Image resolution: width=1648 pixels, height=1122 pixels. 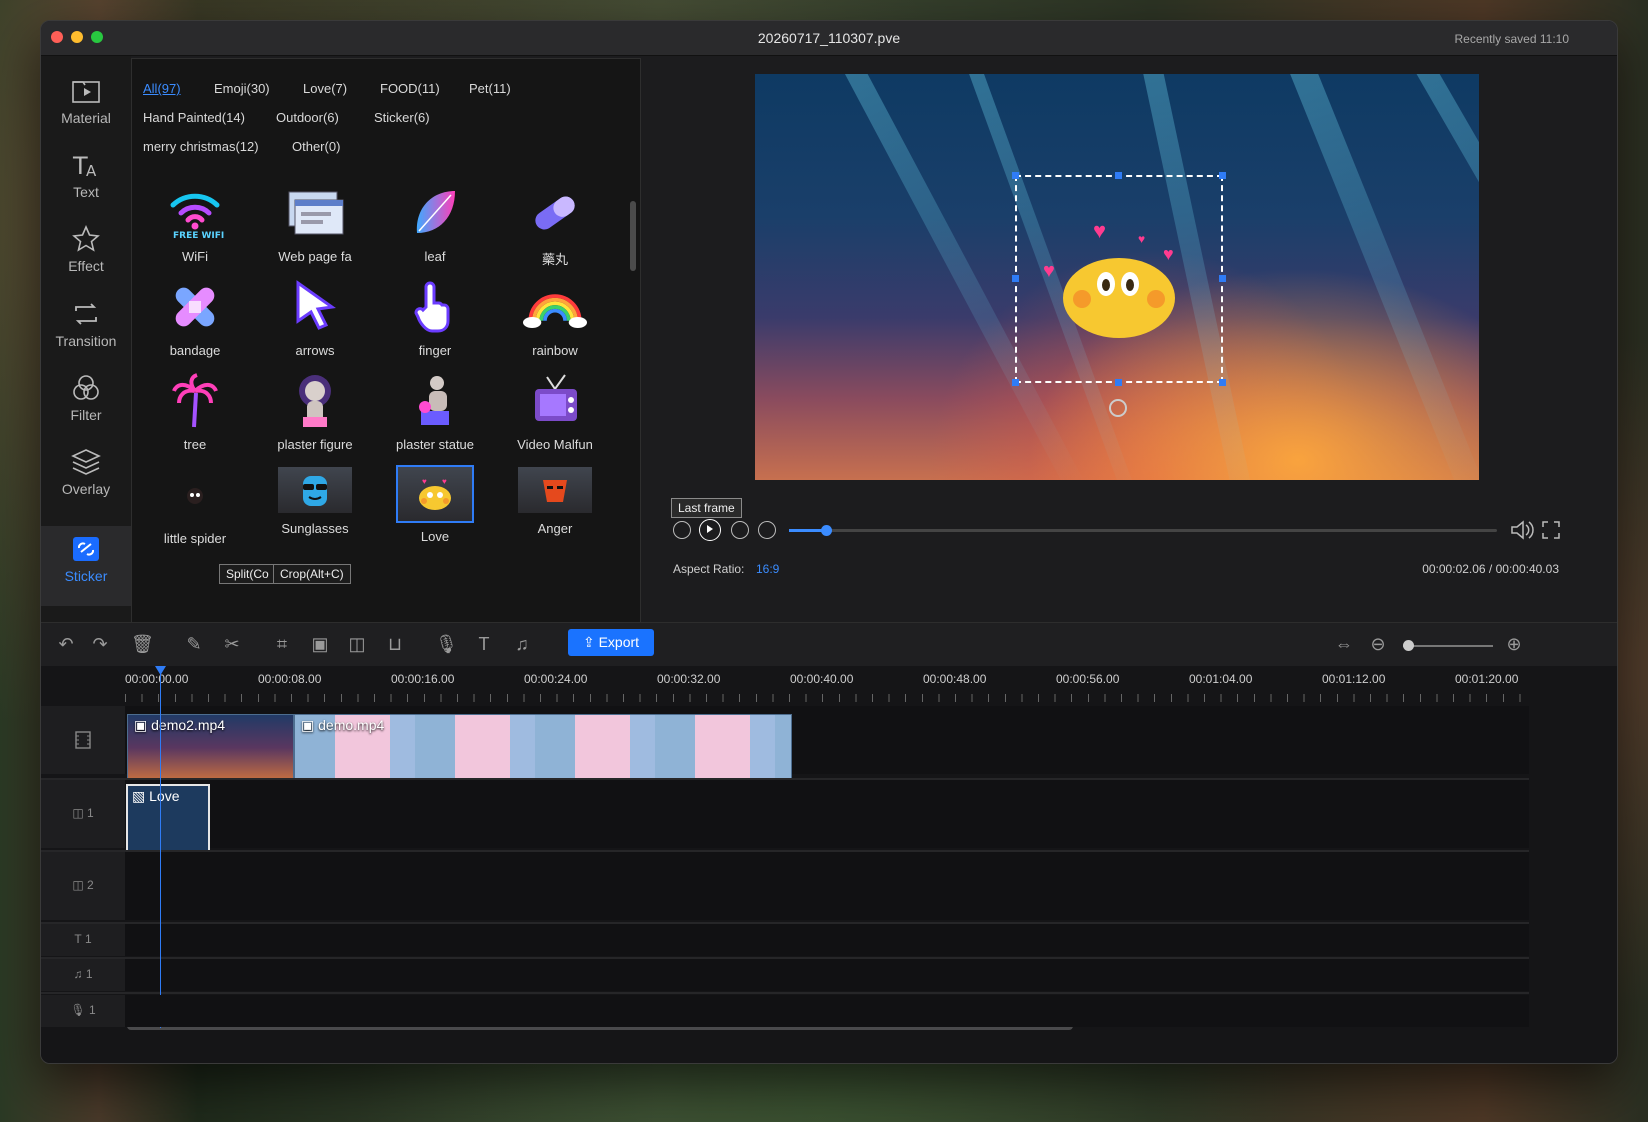 I want to click on prev-frame-button, so click(x=682, y=530).